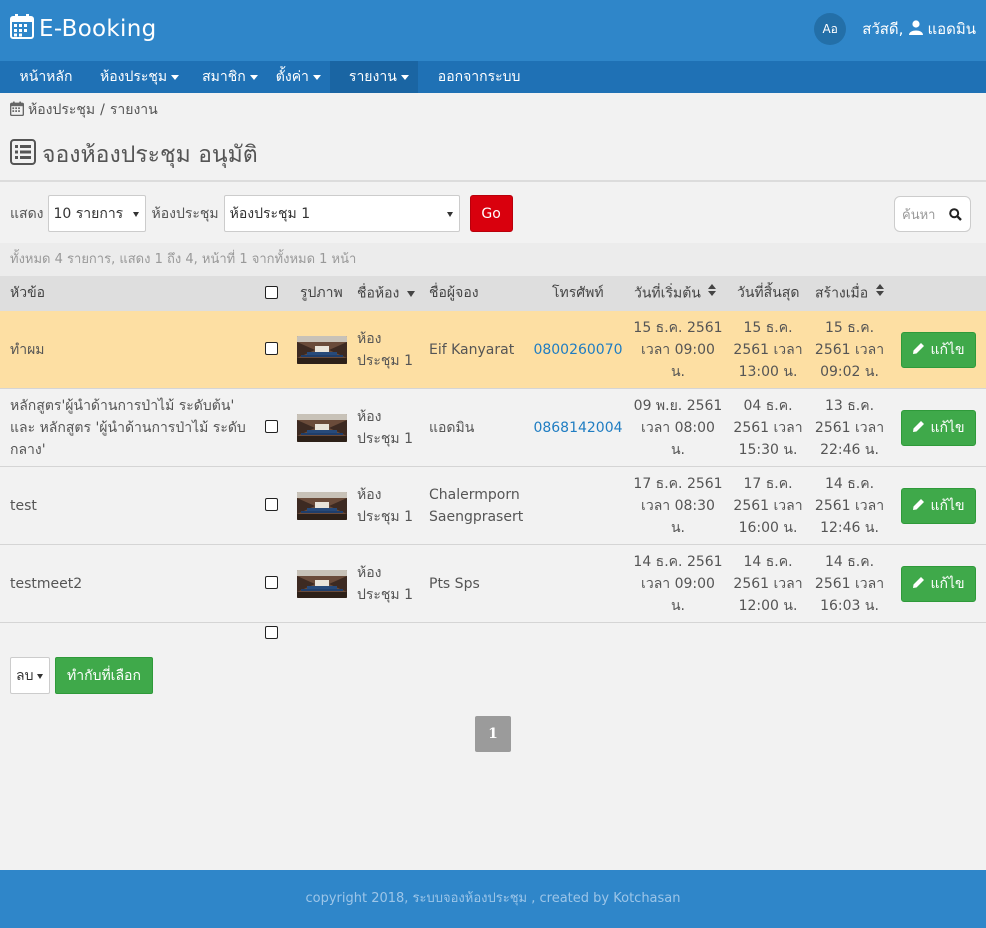 This screenshot has width=986, height=928. I want to click on cell-phone: 0800260070, so click(578, 350).